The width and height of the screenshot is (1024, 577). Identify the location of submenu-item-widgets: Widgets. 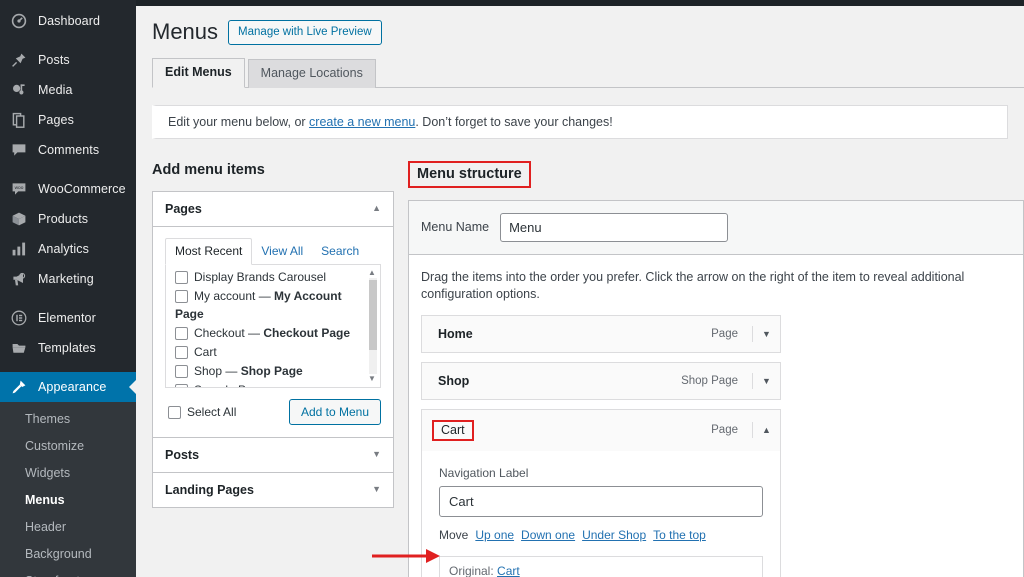
(68, 473).